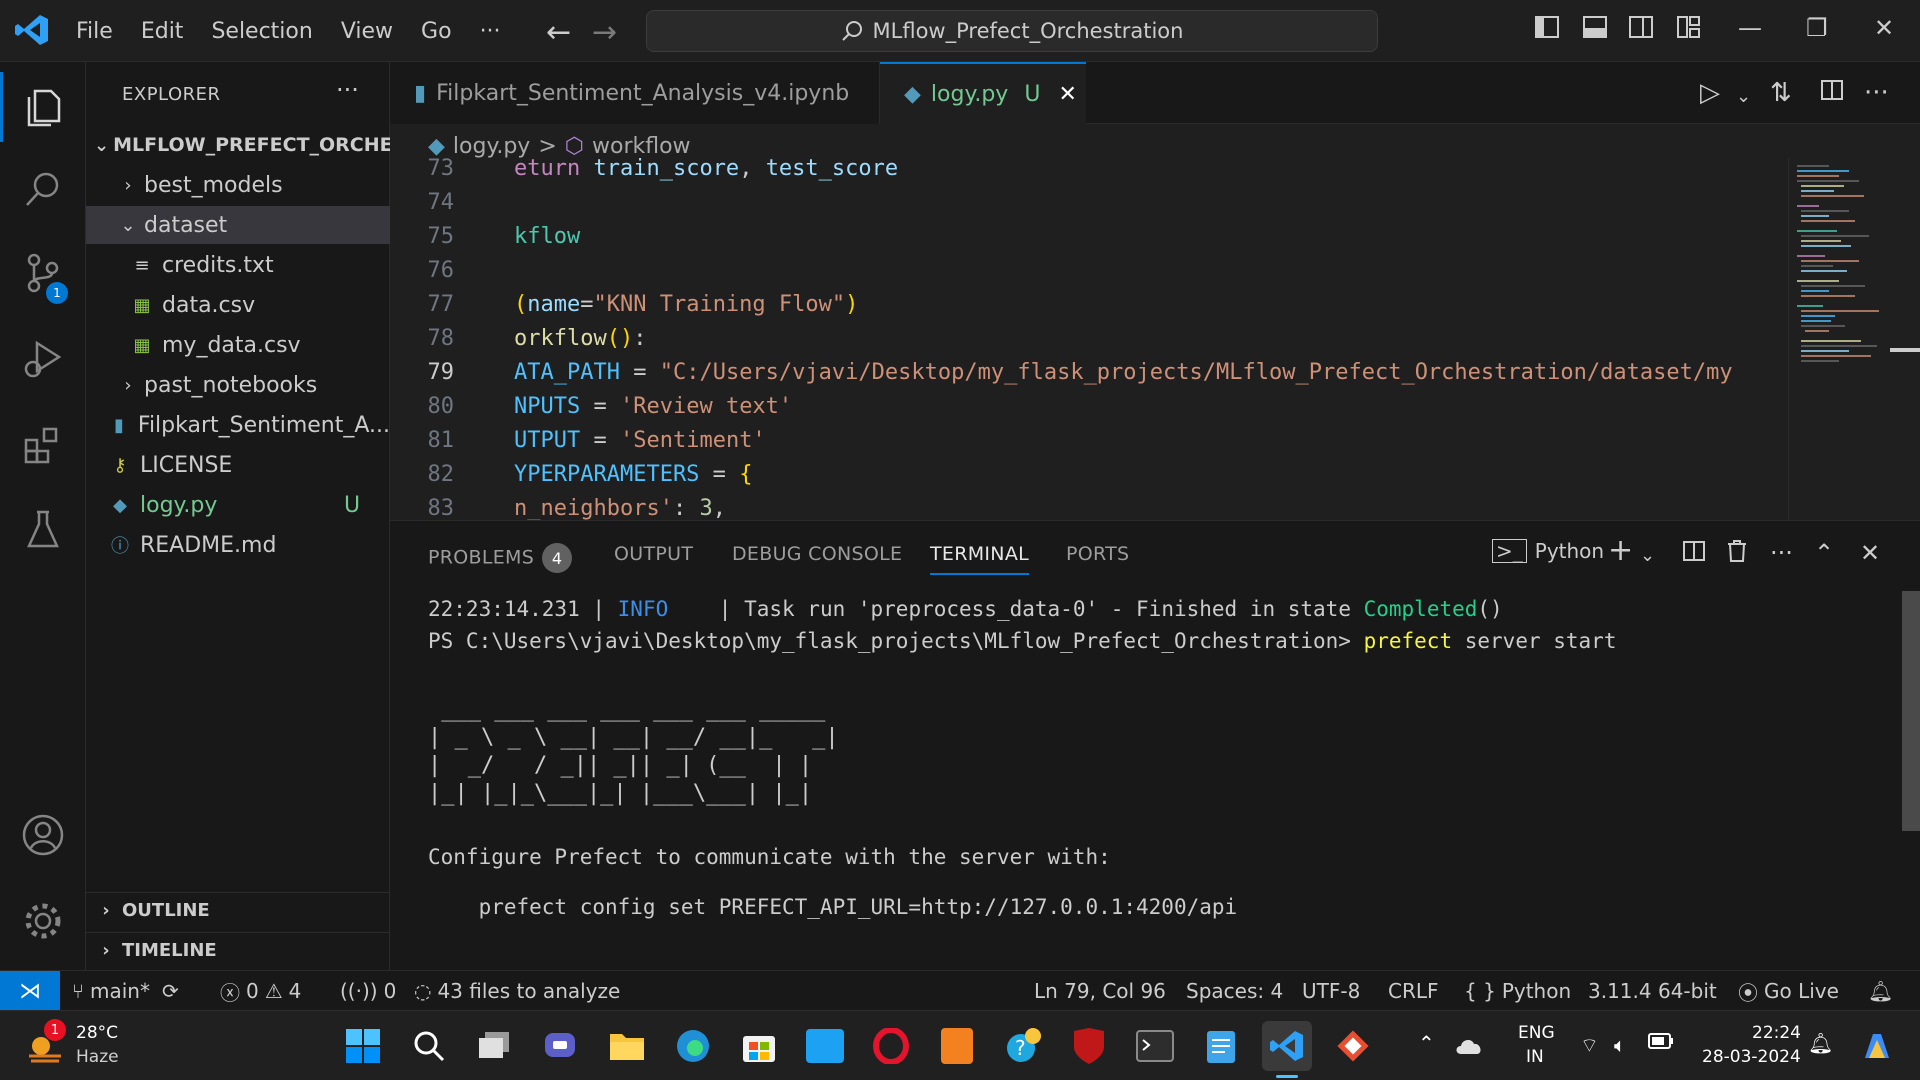  I want to click on help-app-icon: ?, so click(1023, 1046).